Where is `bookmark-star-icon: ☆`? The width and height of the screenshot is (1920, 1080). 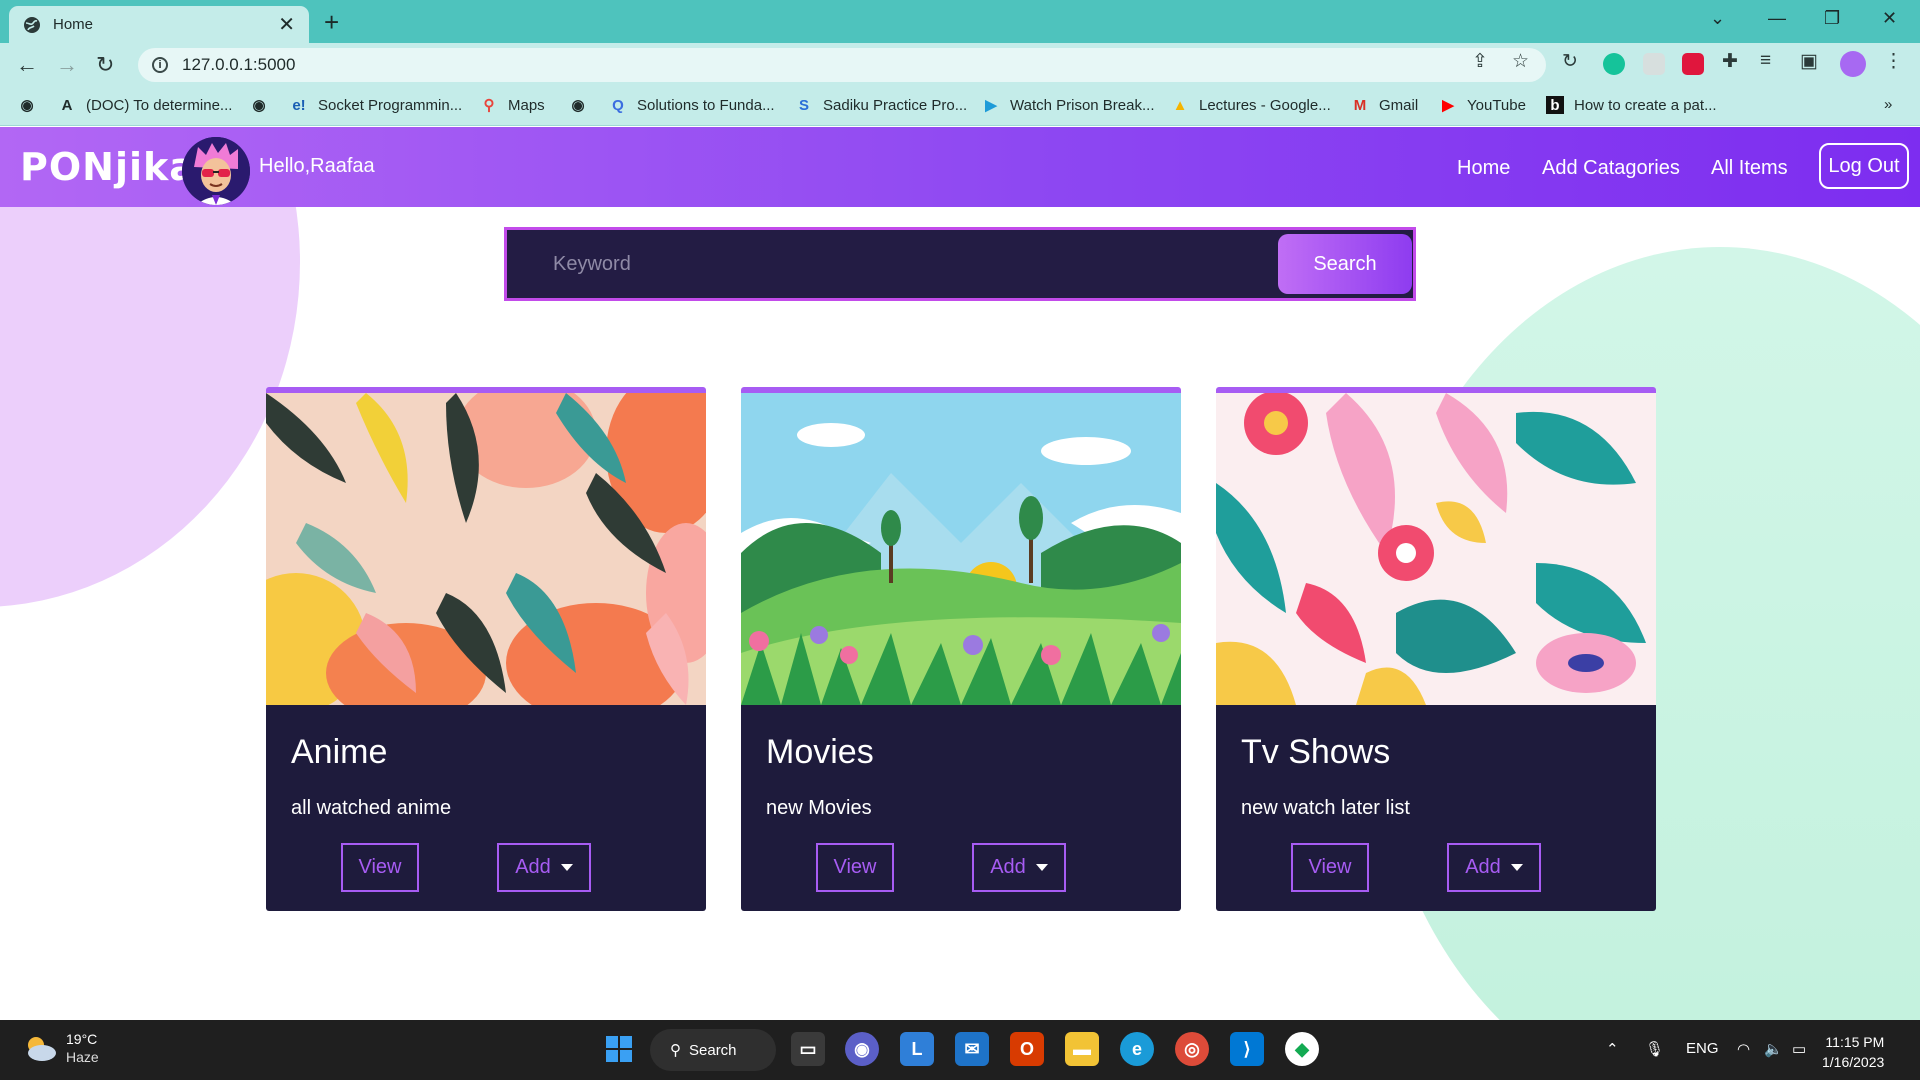 bookmark-star-icon: ☆ is located at coordinates (1520, 61).